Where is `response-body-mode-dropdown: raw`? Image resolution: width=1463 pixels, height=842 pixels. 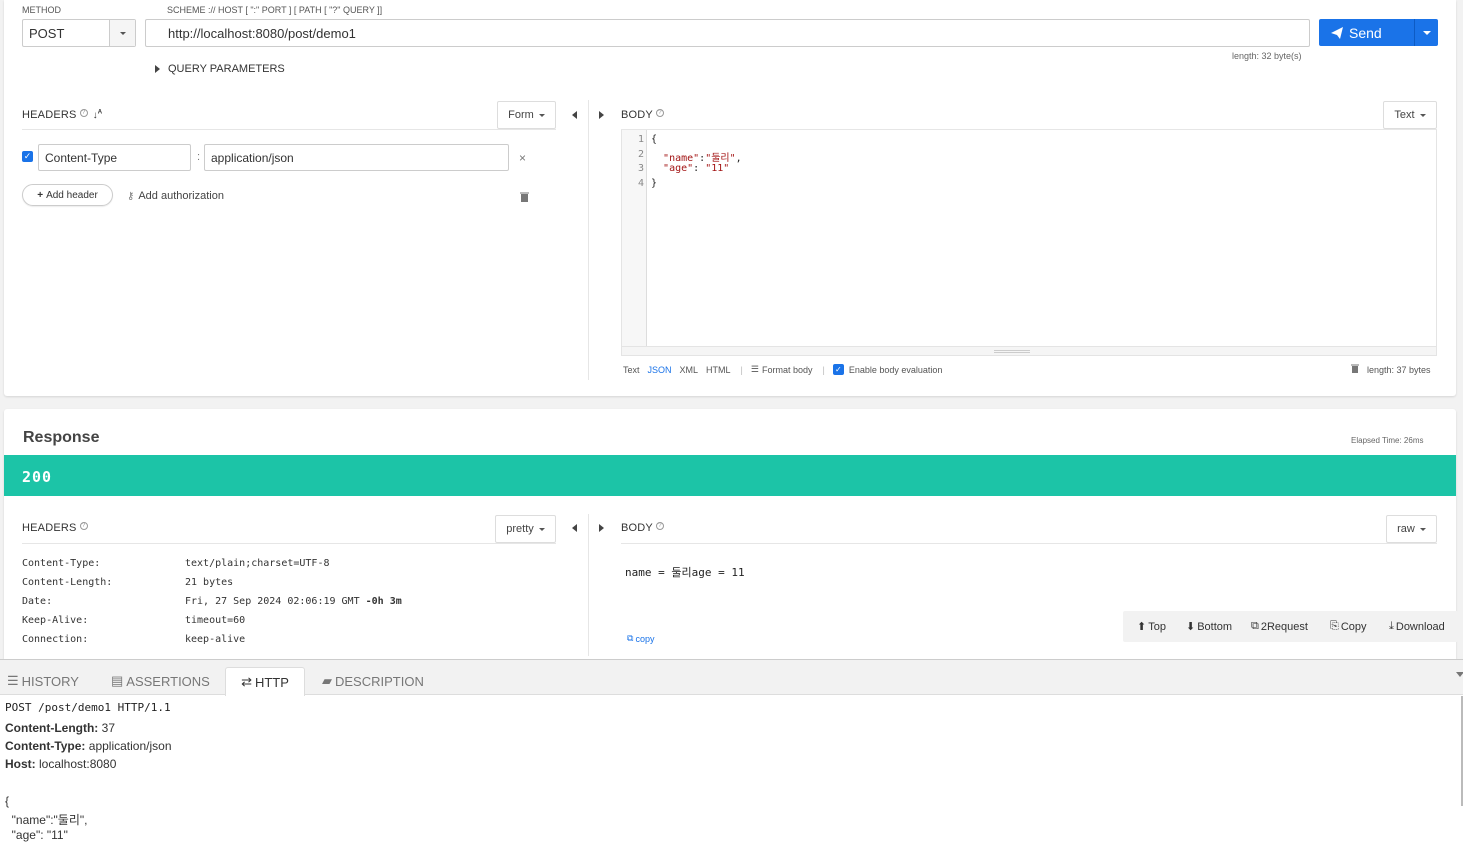 response-body-mode-dropdown: raw is located at coordinates (1411, 529).